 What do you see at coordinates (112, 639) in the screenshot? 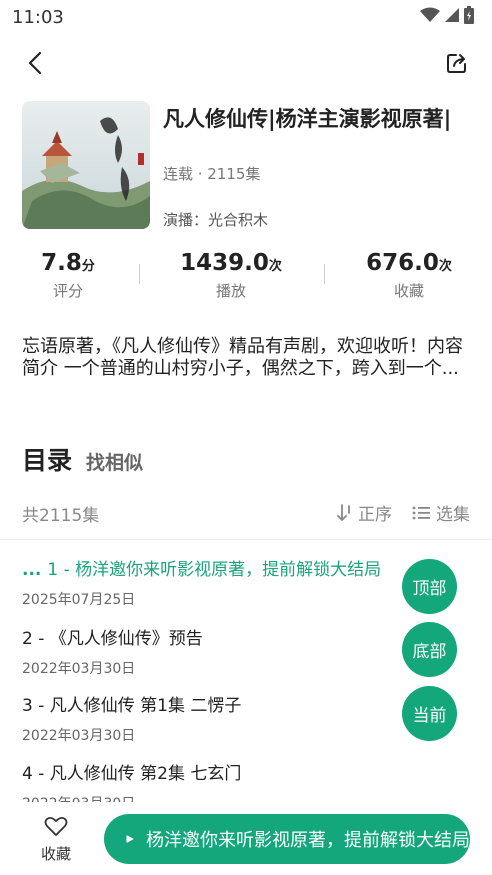
I see `episode-title: 2 - 《凡人修仙传》预告` at bounding box center [112, 639].